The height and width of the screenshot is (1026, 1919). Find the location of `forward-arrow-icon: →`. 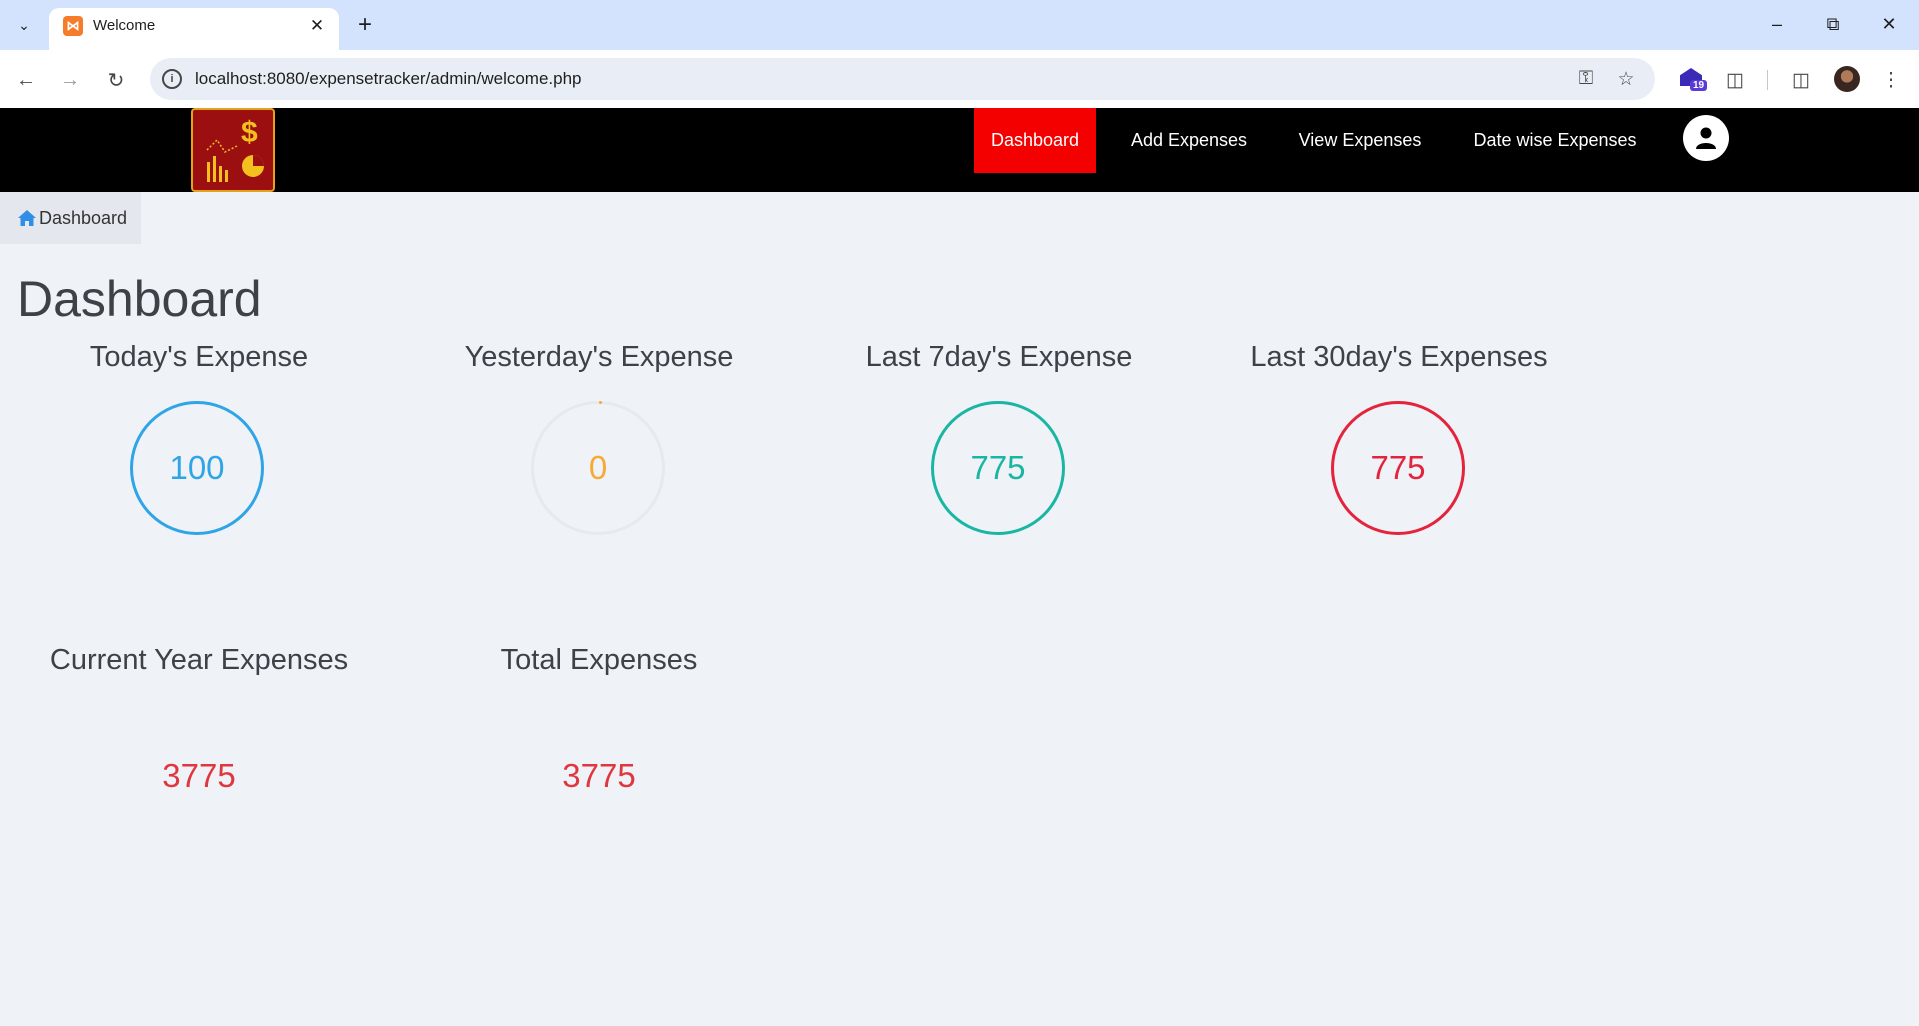

forward-arrow-icon: → is located at coordinates (70, 80).